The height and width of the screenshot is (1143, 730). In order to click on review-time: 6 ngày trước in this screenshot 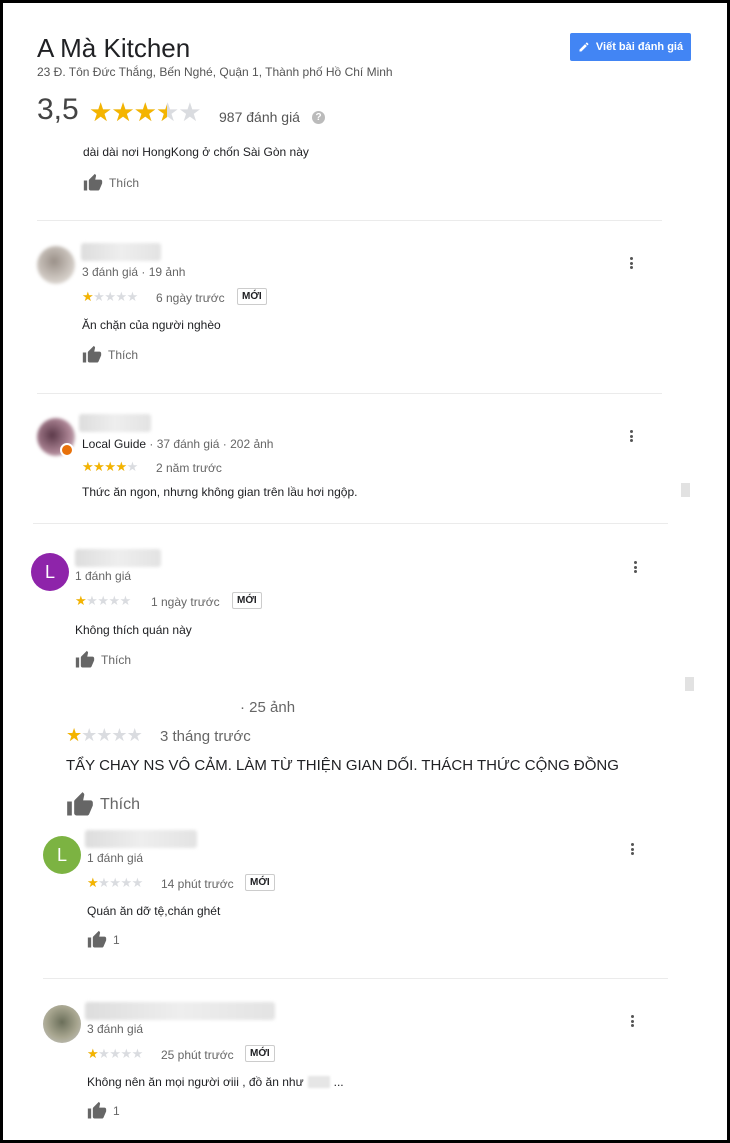, I will do `click(190, 298)`.